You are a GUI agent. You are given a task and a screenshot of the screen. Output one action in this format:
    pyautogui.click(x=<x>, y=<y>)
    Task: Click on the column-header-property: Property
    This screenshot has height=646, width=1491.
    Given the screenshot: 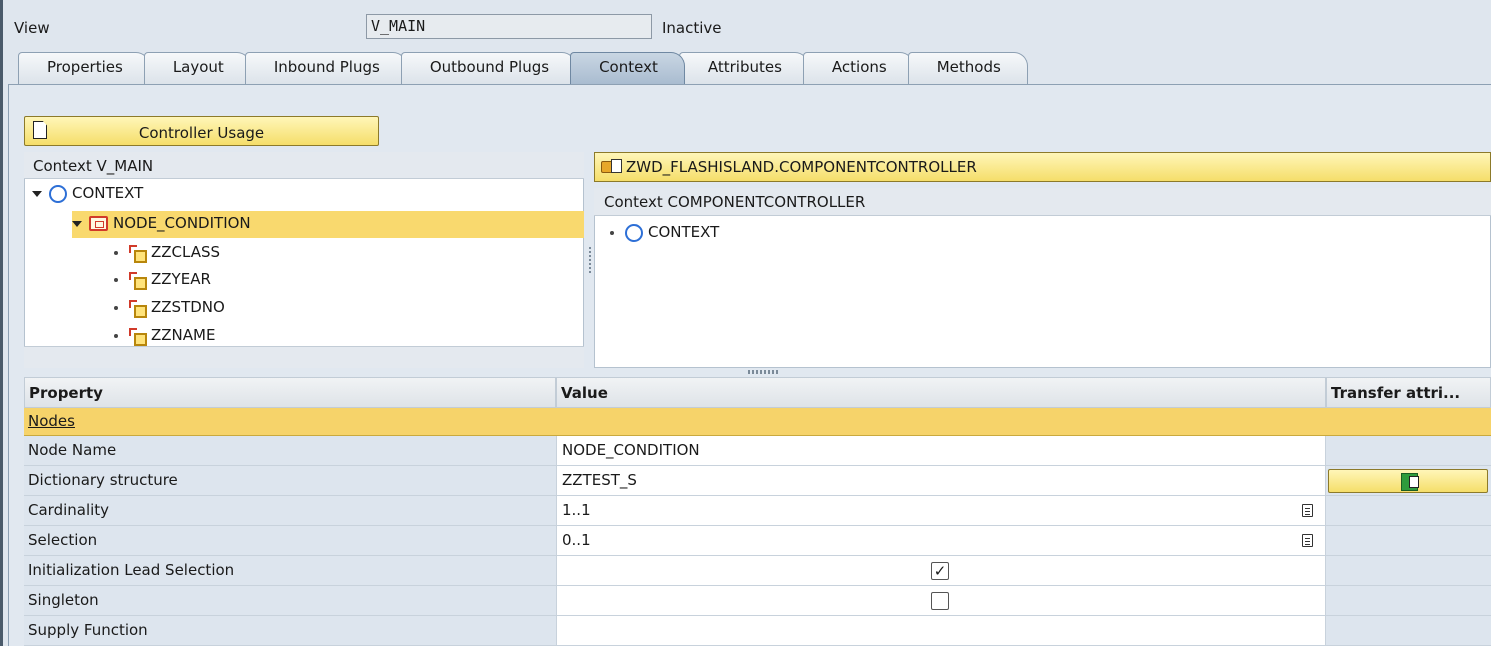 What is the action you would take?
    pyautogui.click(x=290, y=392)
    